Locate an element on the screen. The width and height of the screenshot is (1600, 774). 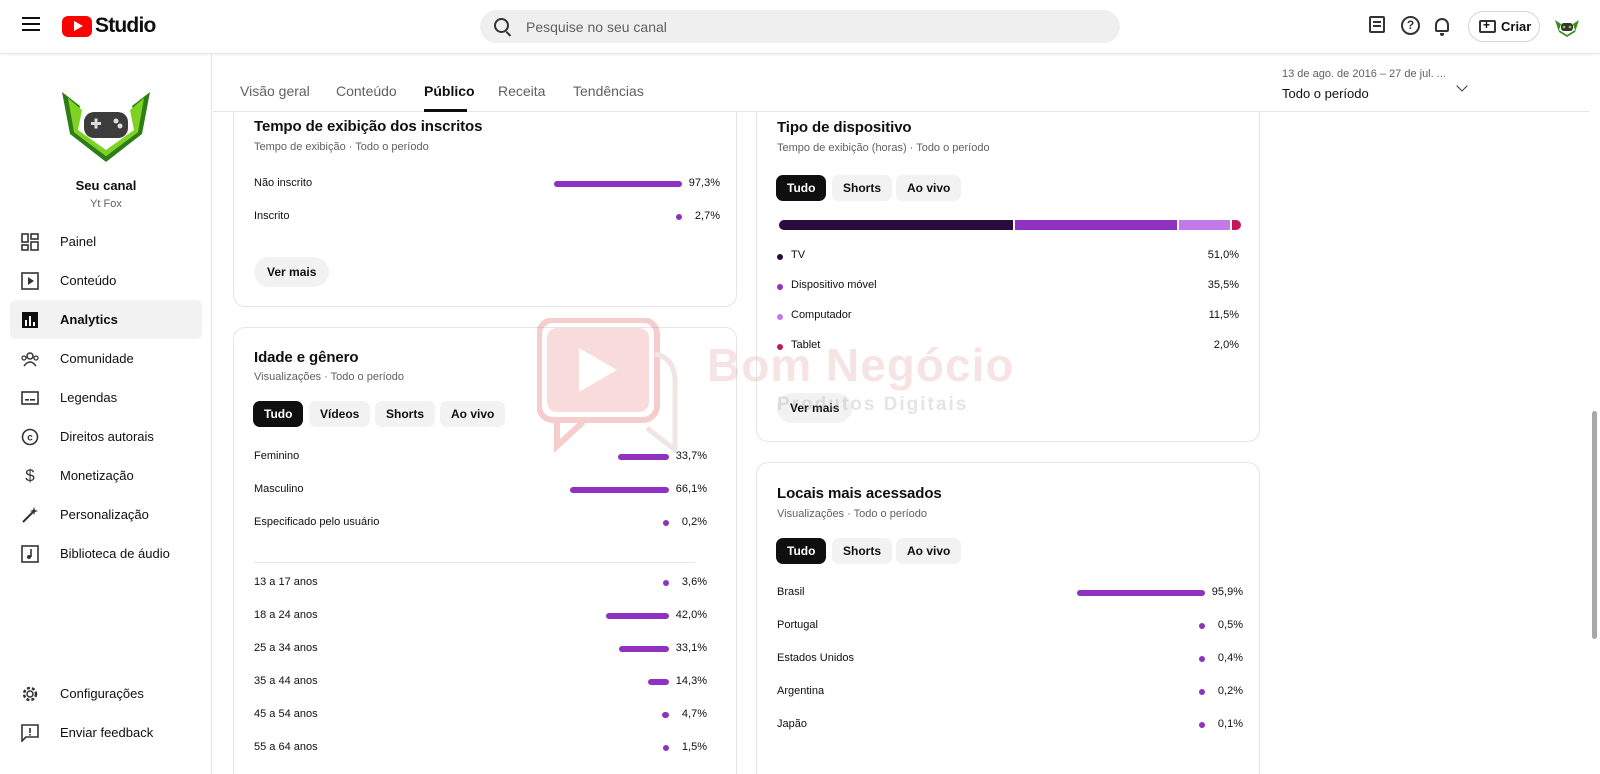
row-value: 2,0% is located at coordinates (1226, 345).